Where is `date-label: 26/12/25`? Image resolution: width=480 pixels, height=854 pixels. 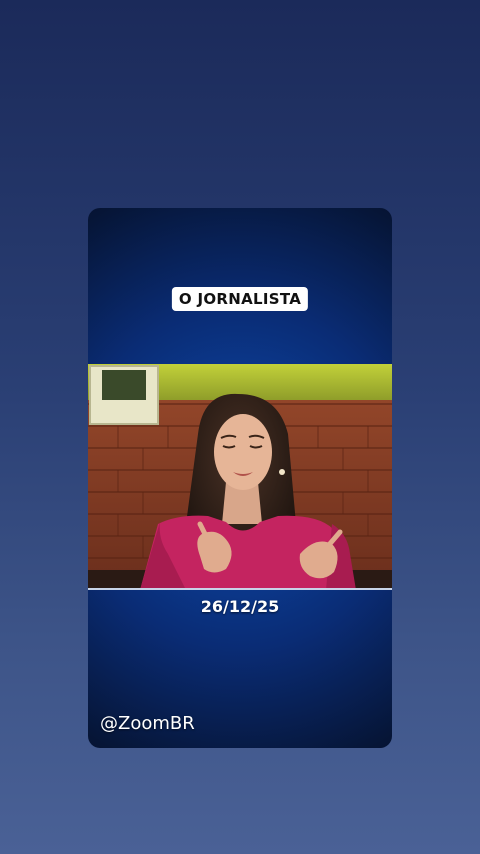 date-label: 26/12/25 is located at coordinates (240, 606).